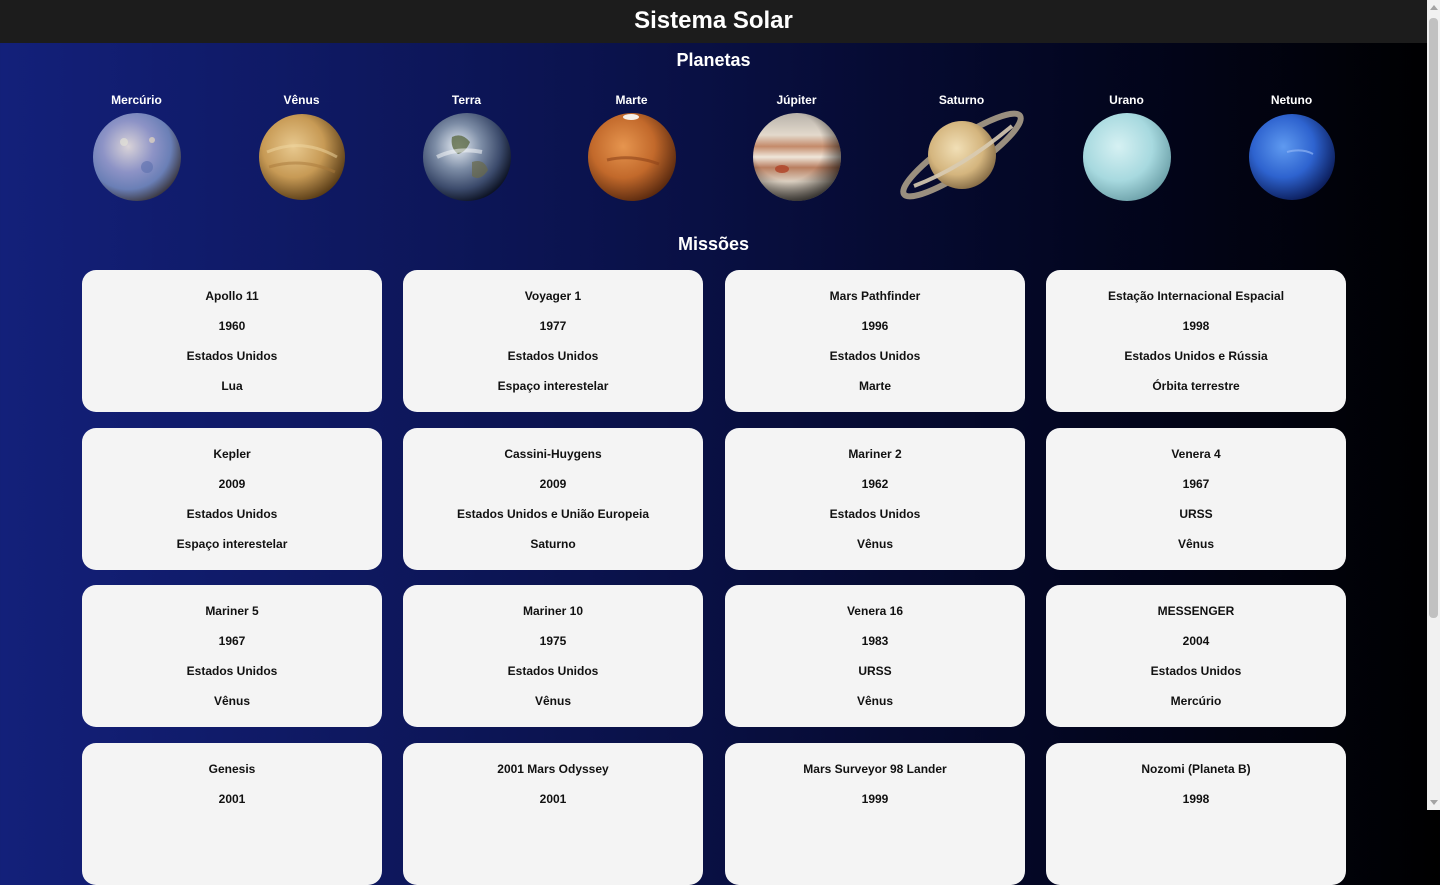 This screenshot has height=885, width=1440. Describe the element at coordinates (875, 656) in the screenshot. I see `mission-card: Venera 16 1983 URSS Vênus` at that location.